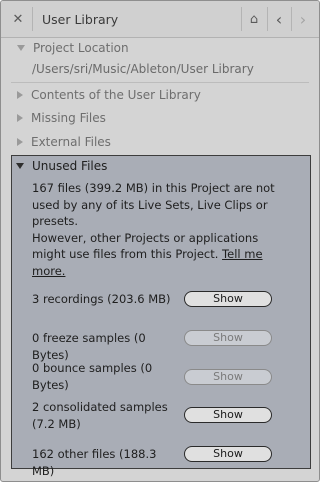 This screenshot has height=482, width=320. I want to click on section-label: Contents of the User Library, so click(116, 95).